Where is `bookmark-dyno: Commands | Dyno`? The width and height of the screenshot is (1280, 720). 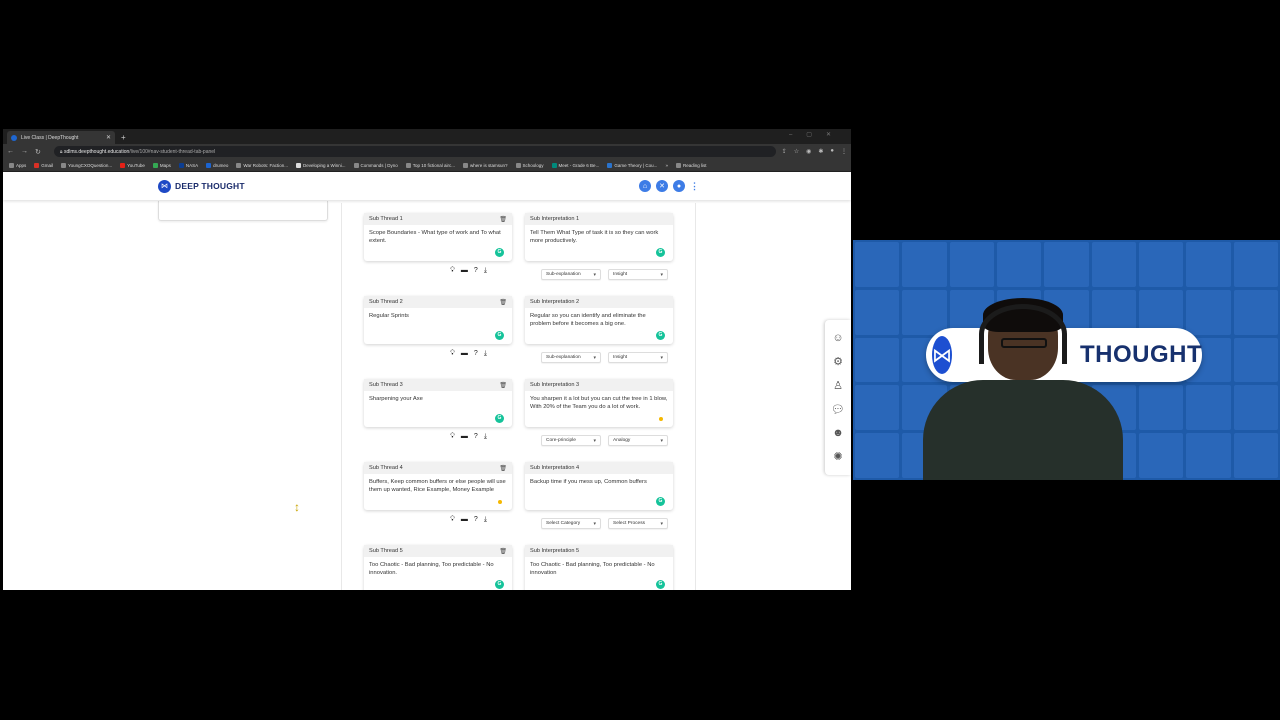
bookmark-dyno: Commands | Dyno is located at coordinates (375, 165).